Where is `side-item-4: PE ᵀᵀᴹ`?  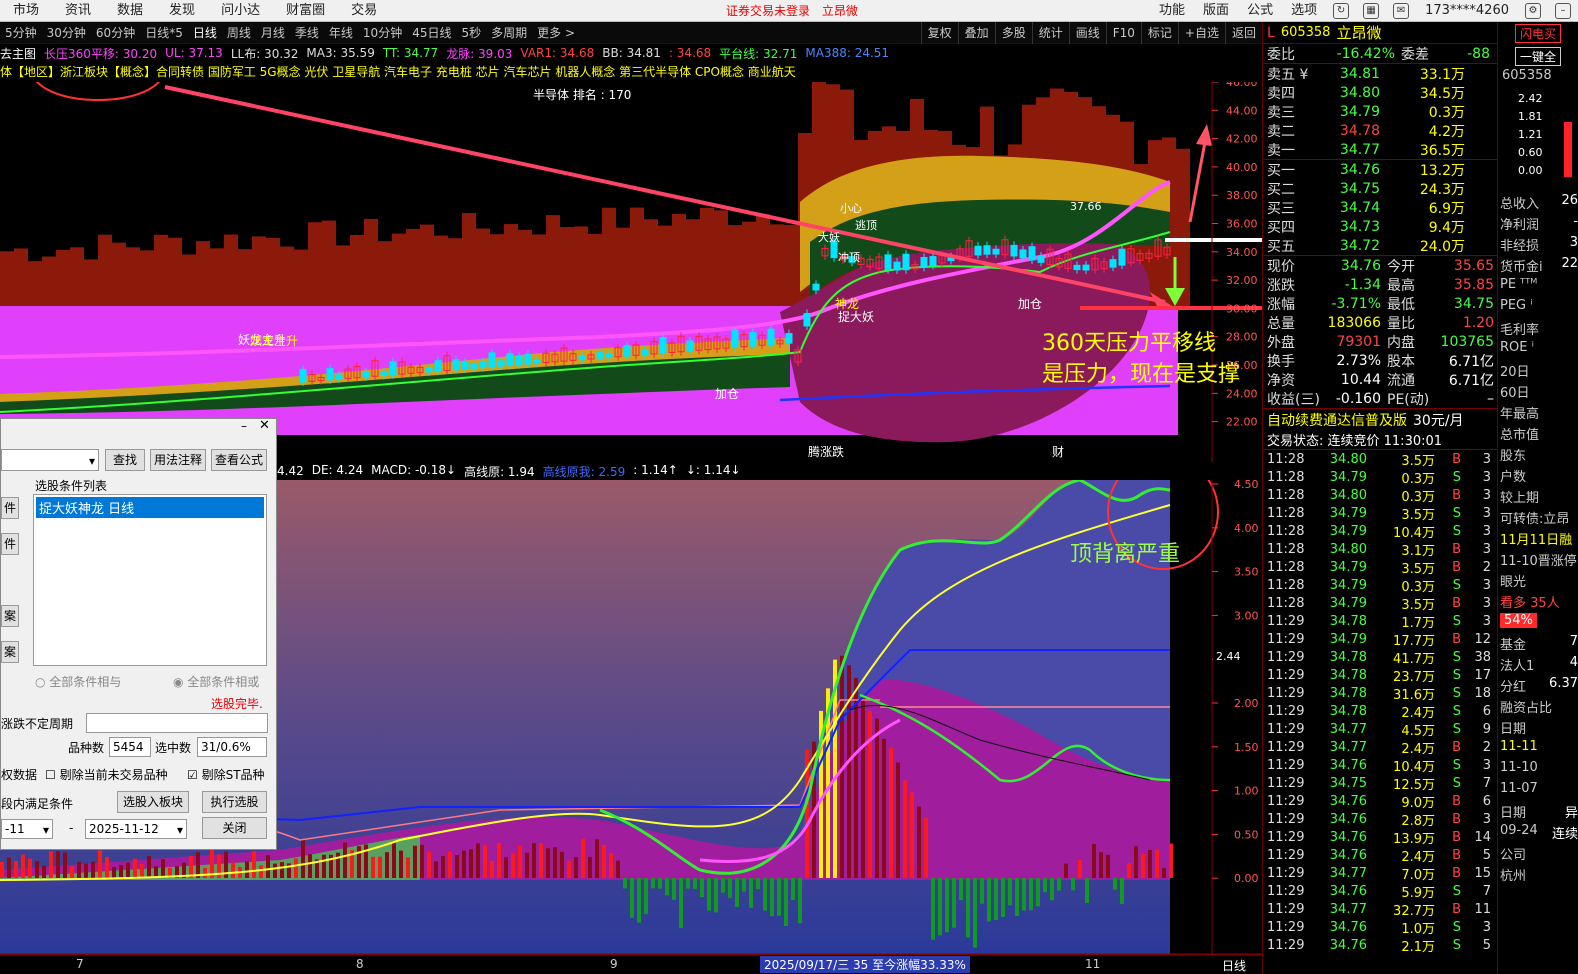
side-item-4: PE ᵀᵀᴹ is located at coordinates (1538, 287).